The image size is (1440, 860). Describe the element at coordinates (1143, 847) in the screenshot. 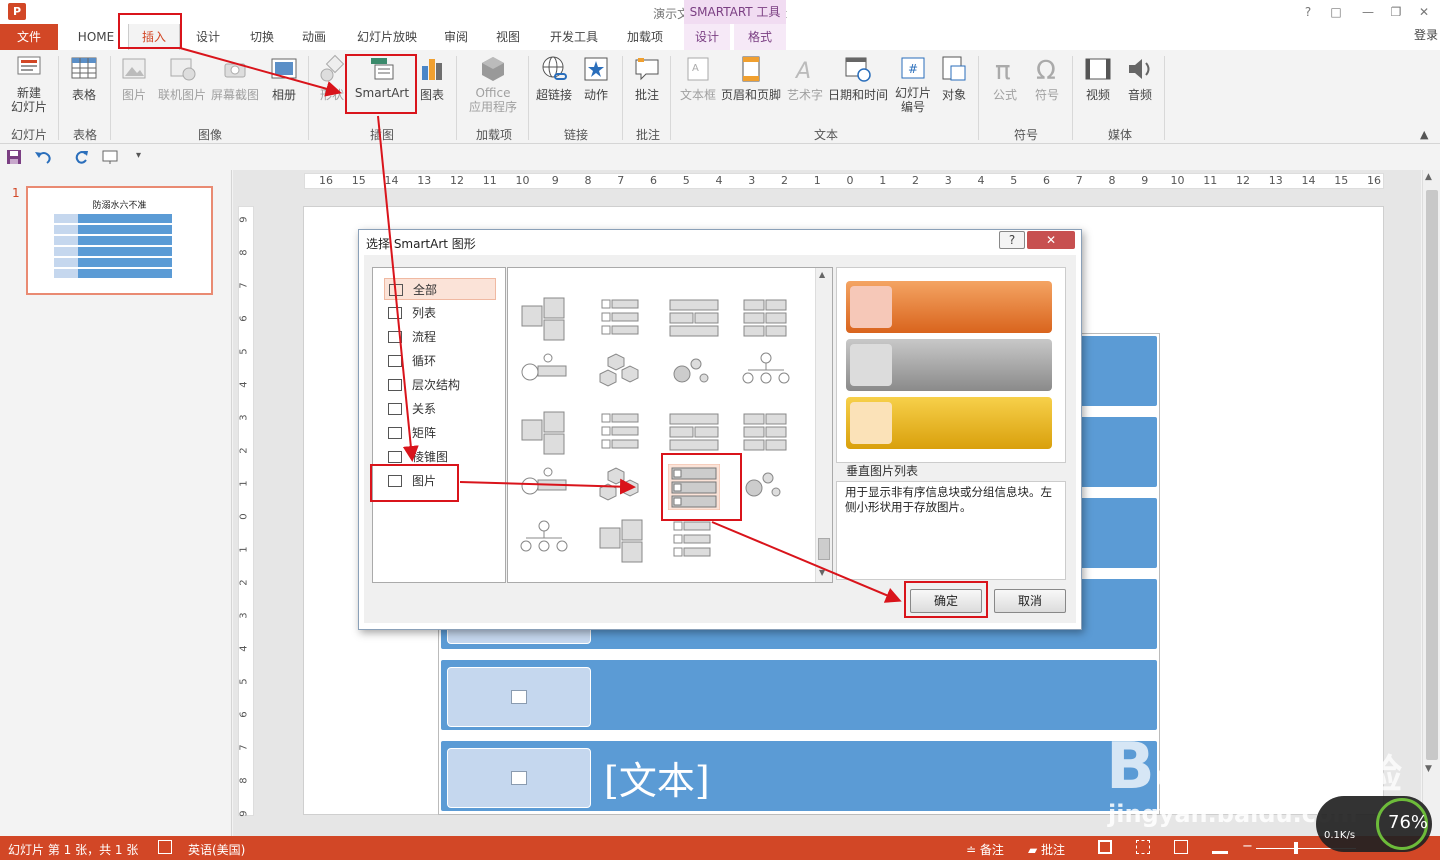

I see `slide-sorter-icon` at that location.